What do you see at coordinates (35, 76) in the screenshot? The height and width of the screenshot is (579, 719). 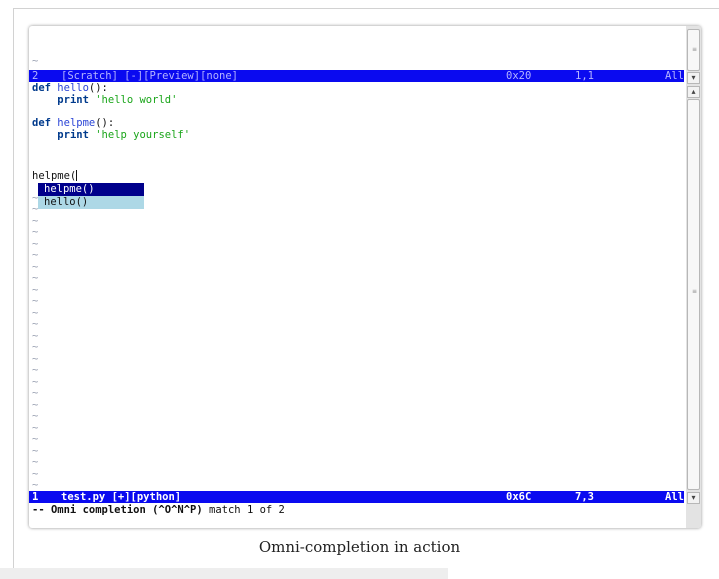 I see `window-number: 2` at bounding box center [35, 76].